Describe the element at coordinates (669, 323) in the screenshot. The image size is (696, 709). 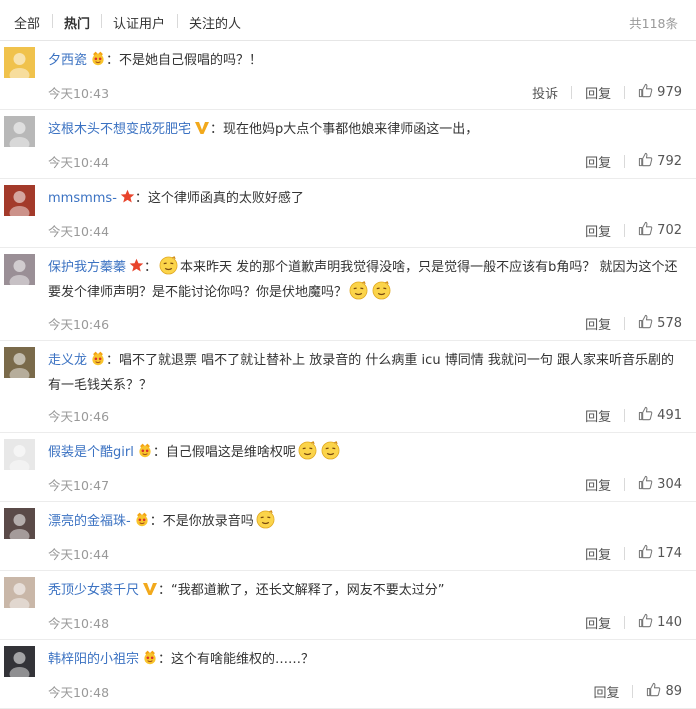
I see `like-count: 578` at that location.